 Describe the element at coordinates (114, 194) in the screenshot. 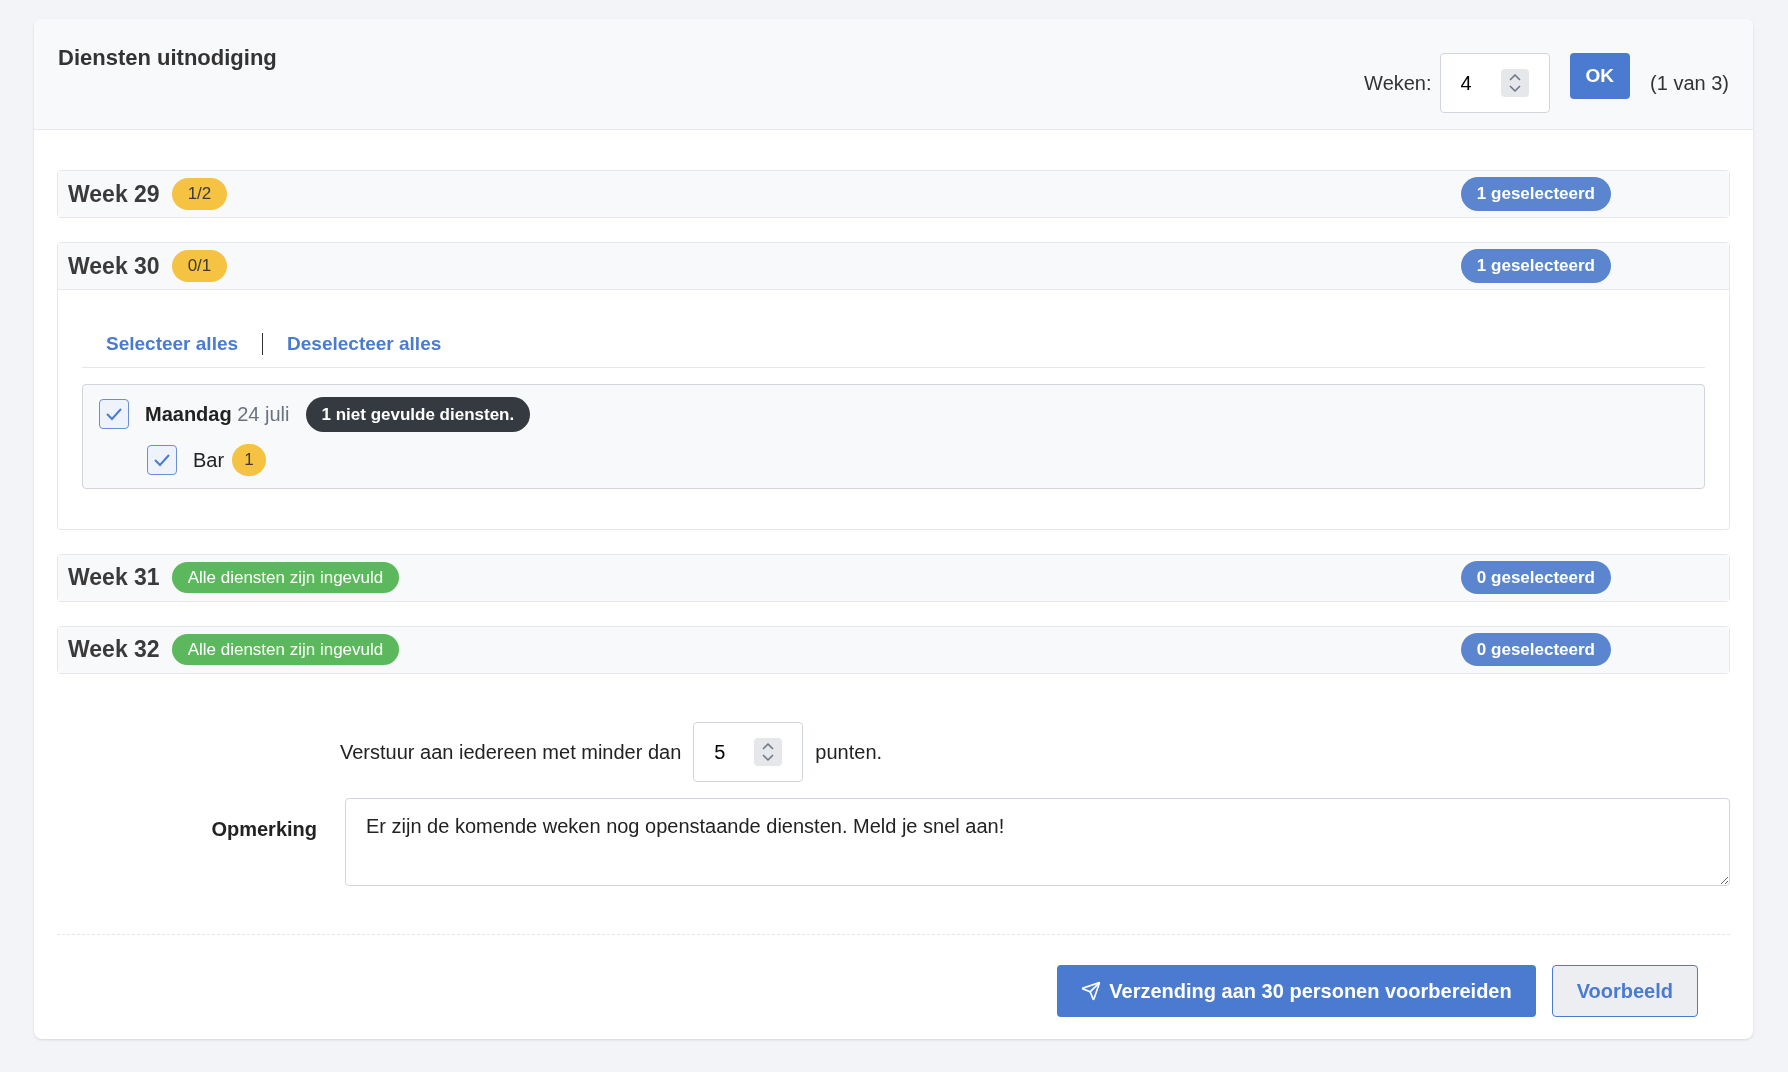

I see `week-title: Week 29` at that location.